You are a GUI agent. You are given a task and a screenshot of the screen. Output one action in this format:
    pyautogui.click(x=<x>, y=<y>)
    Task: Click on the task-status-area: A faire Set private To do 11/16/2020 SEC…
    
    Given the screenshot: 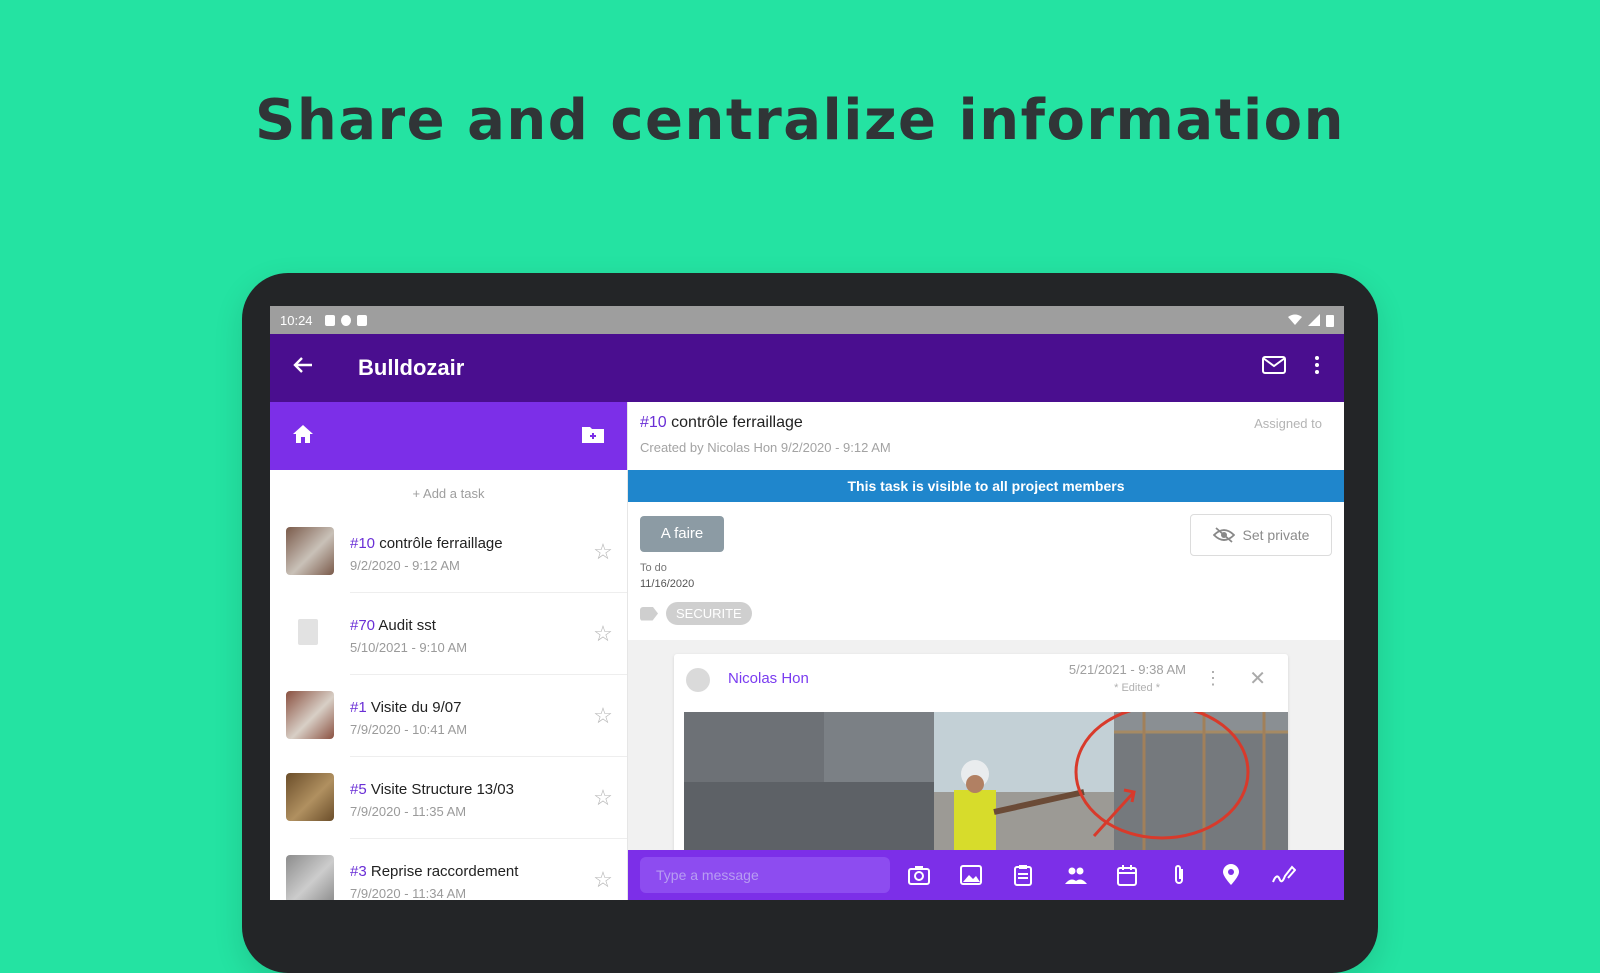 What is the action you would take?
    pyautogui.click(x=986, y=571)
    